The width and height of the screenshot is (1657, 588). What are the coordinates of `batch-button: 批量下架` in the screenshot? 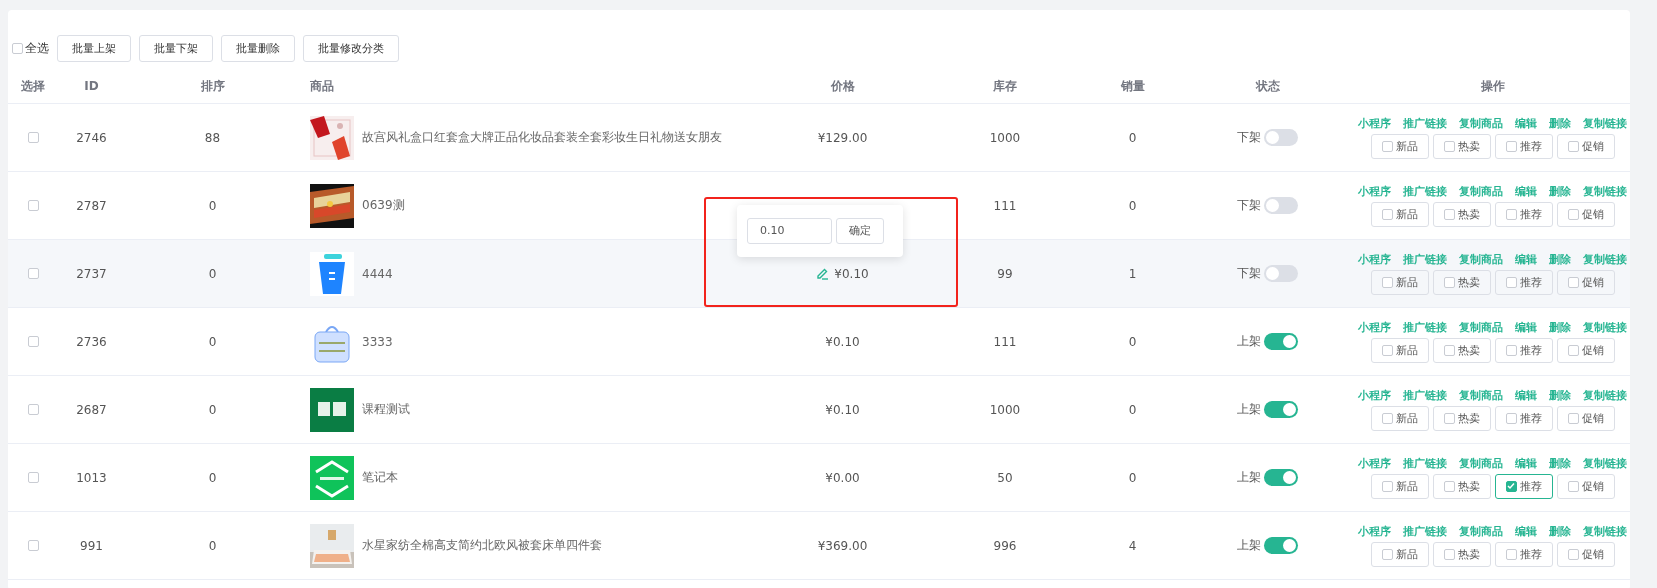 It's located at (176, 48).